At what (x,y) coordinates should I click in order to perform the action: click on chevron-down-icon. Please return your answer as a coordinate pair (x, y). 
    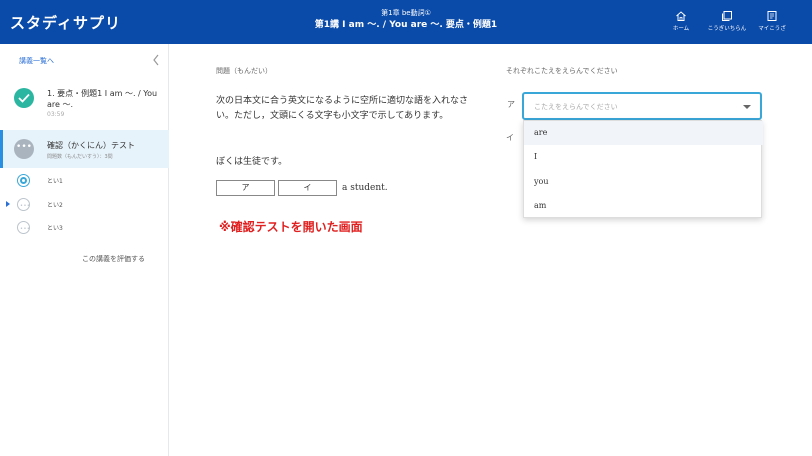
    Looking at the image, I should click on (747, 107).